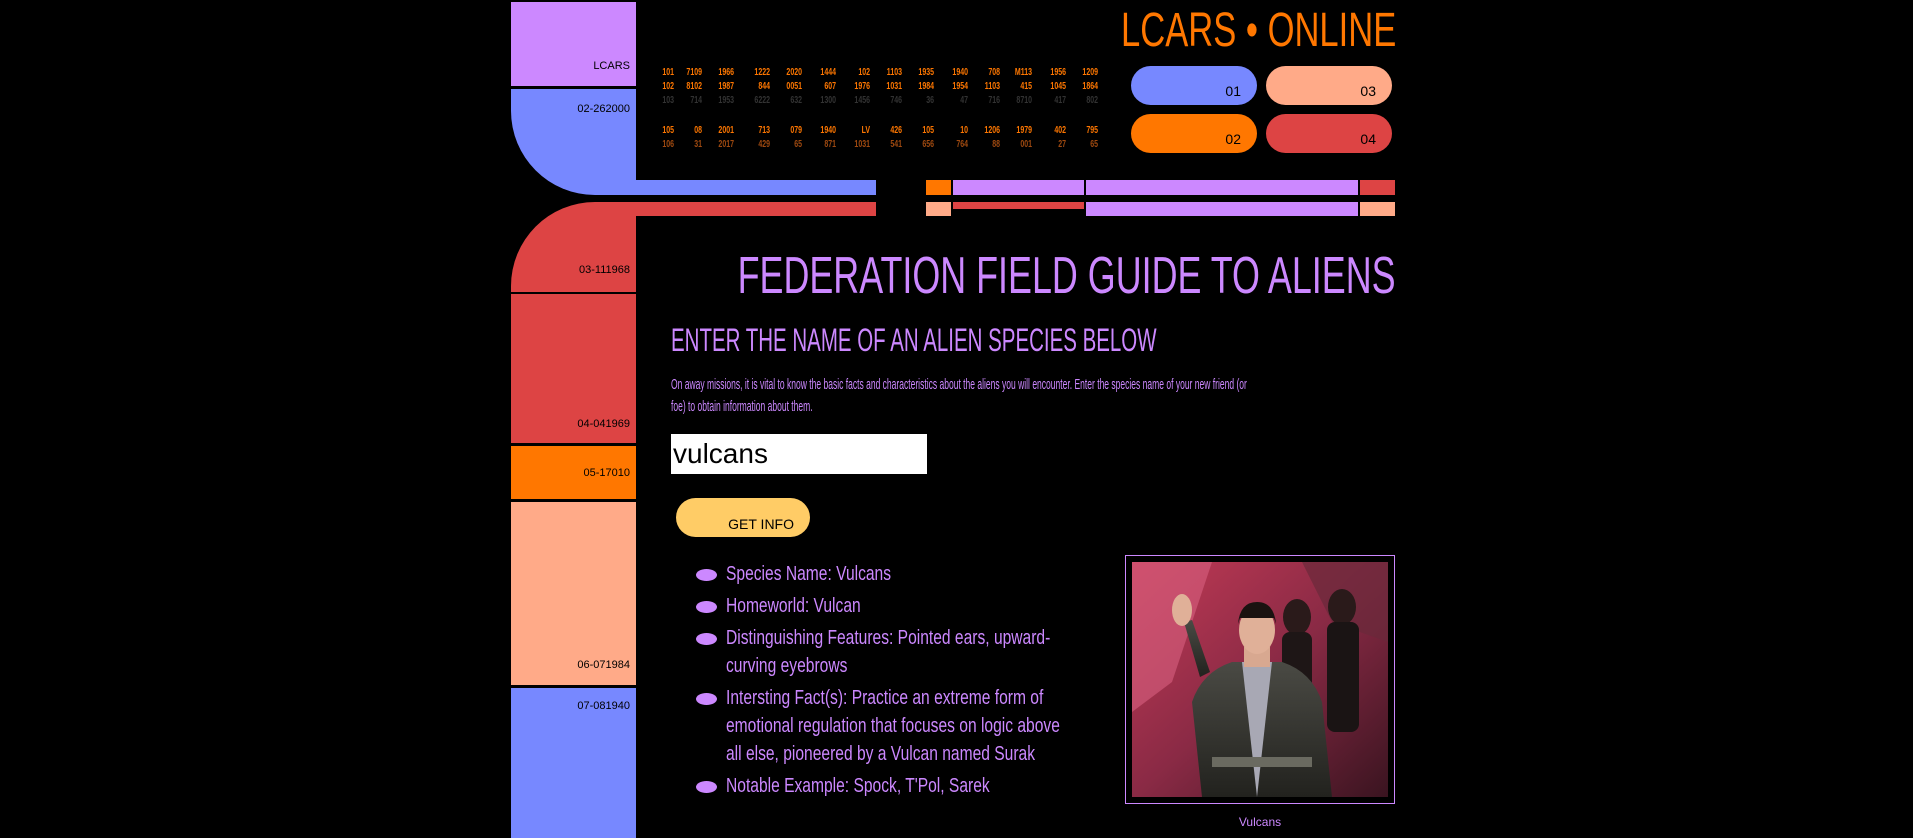 The width and height of the screenshot is (1913, 838). What do you see at coordinates (604, 270) in the screenshot?
I see `sidebar-block-label: 03-111968` at bounding box center [604, 270].